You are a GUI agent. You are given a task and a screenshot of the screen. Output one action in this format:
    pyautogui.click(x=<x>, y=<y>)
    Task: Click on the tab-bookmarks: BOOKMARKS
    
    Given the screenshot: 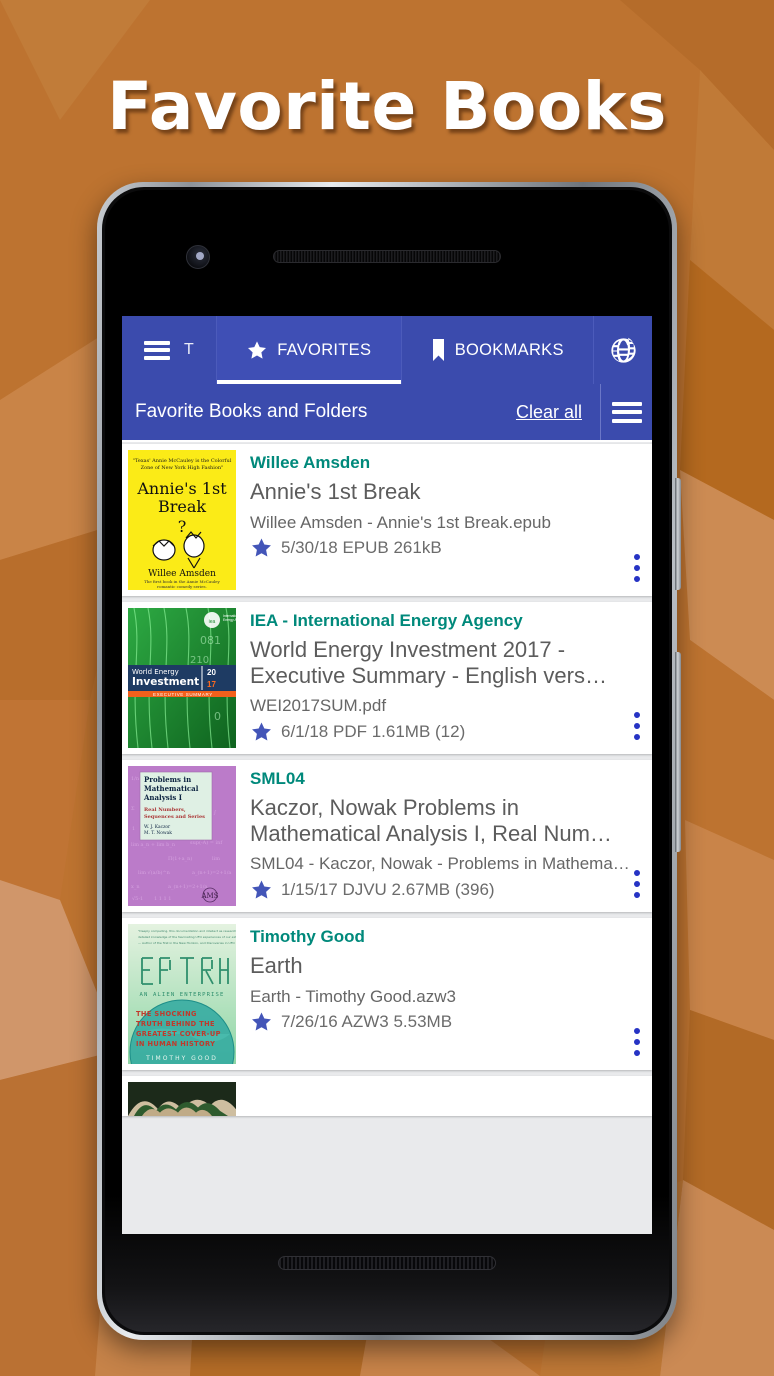 What is the action you would take?
    pyautogui.click(x=498, y=350)
    